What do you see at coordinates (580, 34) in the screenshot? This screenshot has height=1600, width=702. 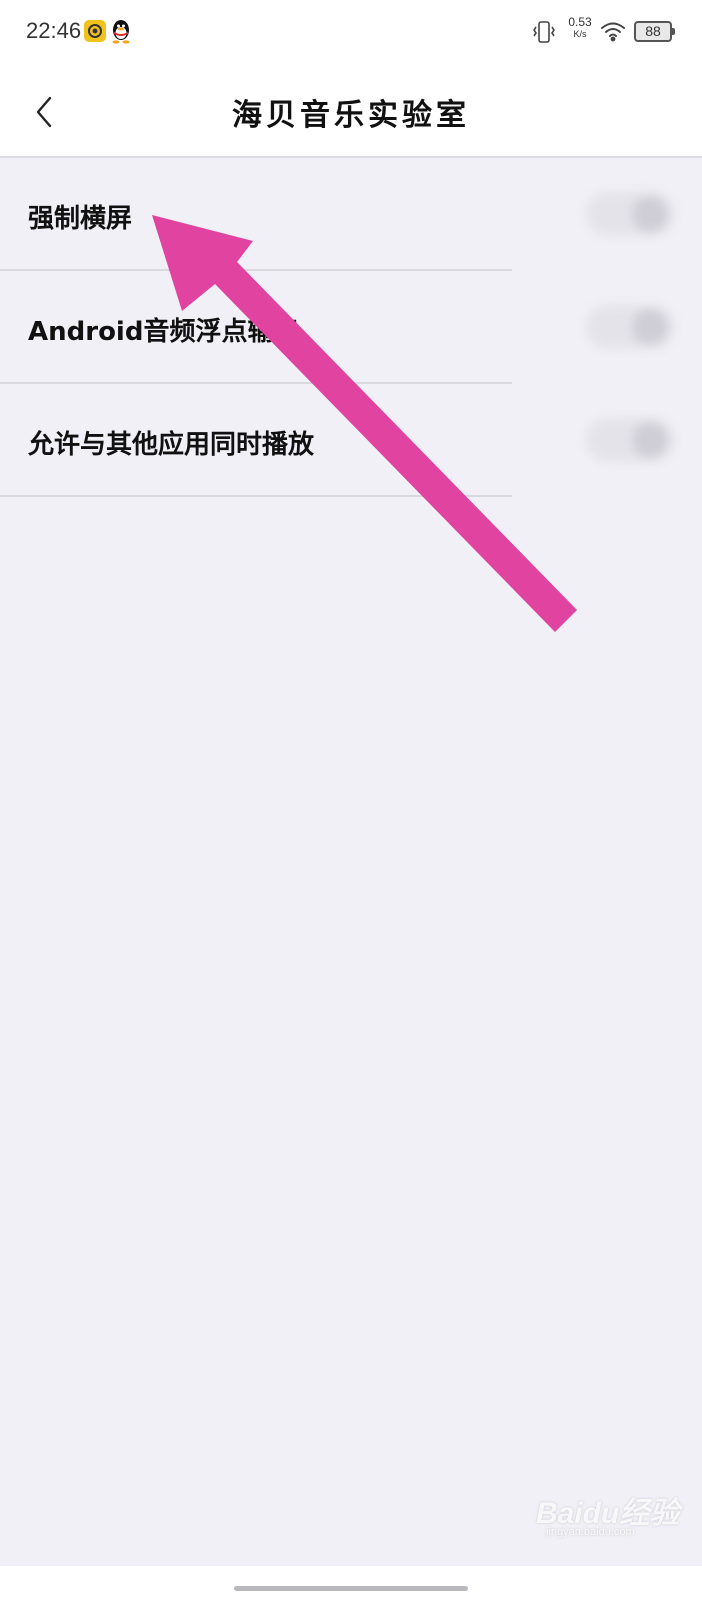 I see `net-speed-unit: K/s` at bounding box center [580, 34].